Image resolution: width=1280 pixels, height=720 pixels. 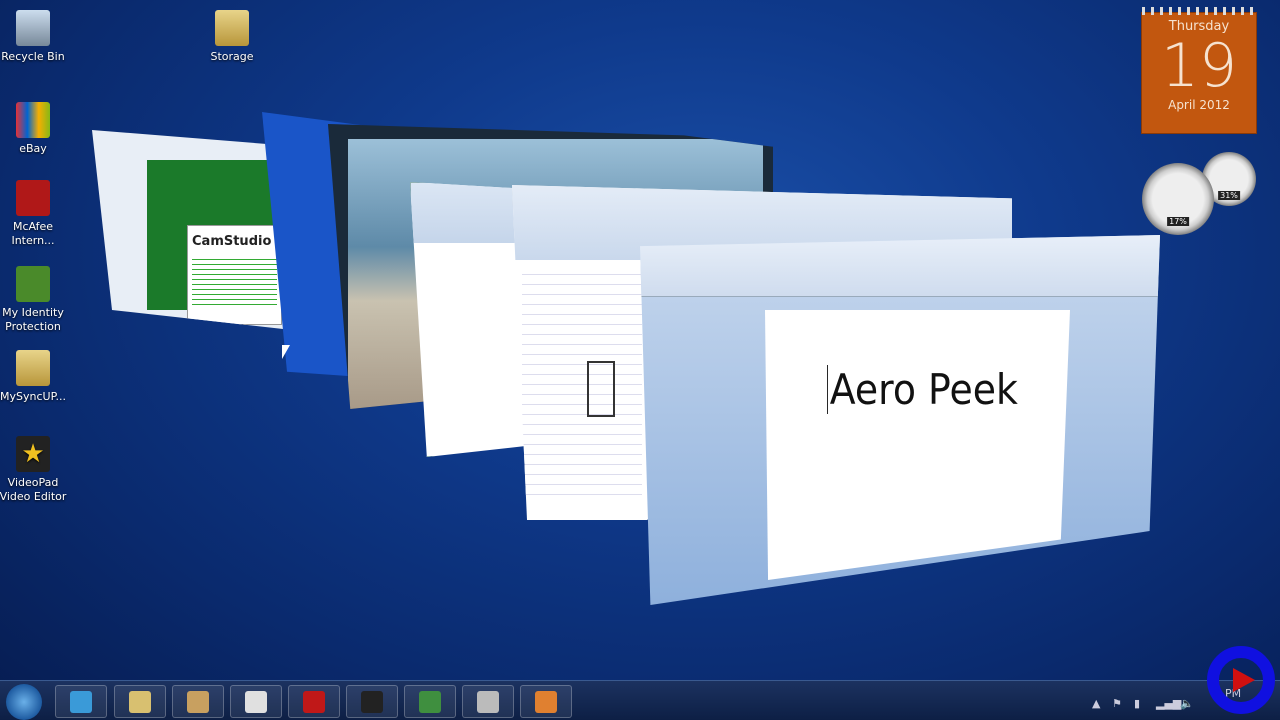 I want to click on taskbar-paint, so click(x=198, y=701).